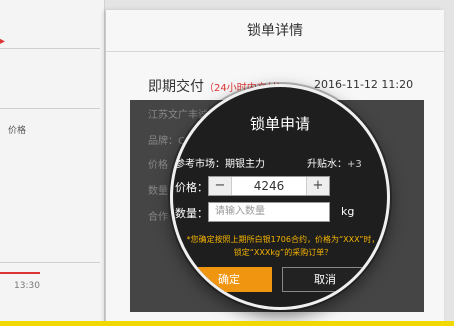 This screenshot has width=454, height=326. Describe the element at coordinates (364, 84) in the screenshot. I see `order-datetime: 2016-11-12 11:20` at that location.